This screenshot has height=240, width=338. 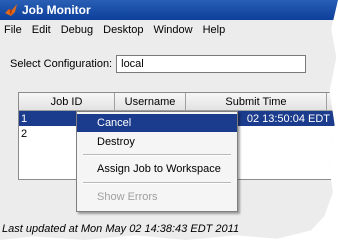 I want to click on menu-debug: Debug, so click(x=78, y=30).